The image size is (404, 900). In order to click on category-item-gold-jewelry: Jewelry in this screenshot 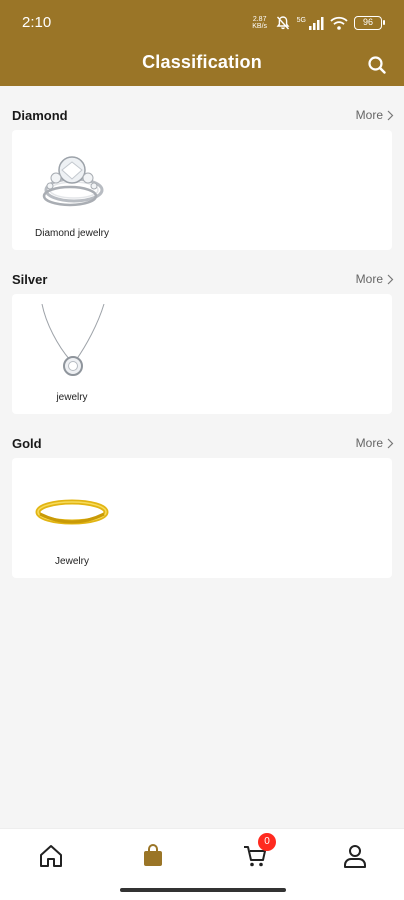, I will do `click(72, 520)`.